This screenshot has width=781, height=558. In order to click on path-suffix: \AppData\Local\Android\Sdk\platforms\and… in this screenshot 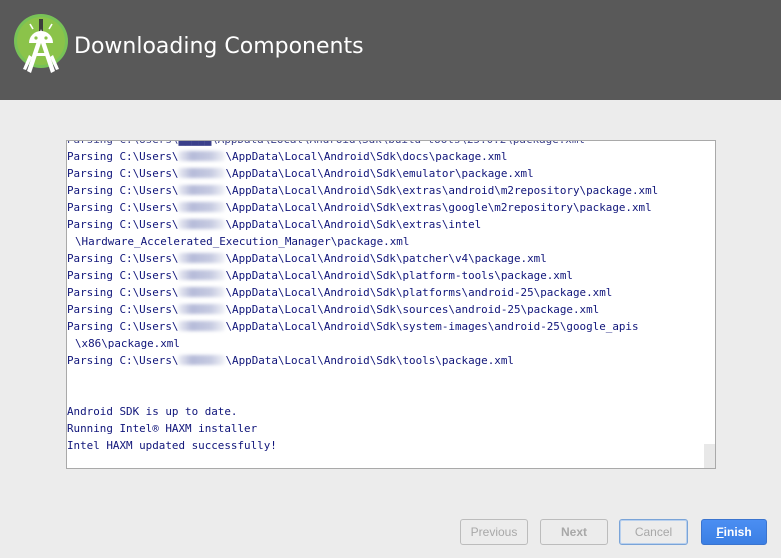, I will do `click(419, 292)`.